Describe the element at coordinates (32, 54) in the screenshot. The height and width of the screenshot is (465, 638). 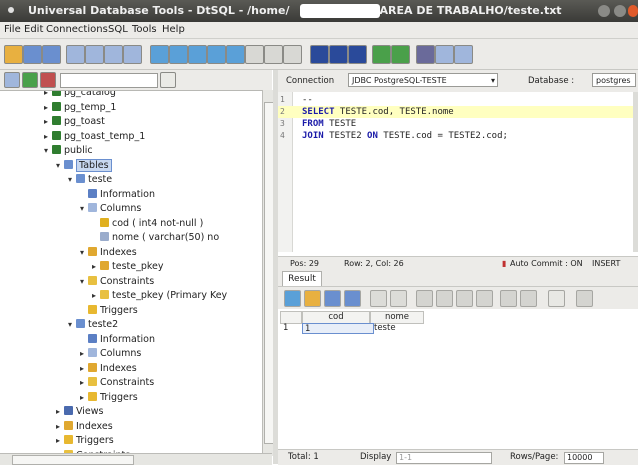
I see `save-icon` at that location.